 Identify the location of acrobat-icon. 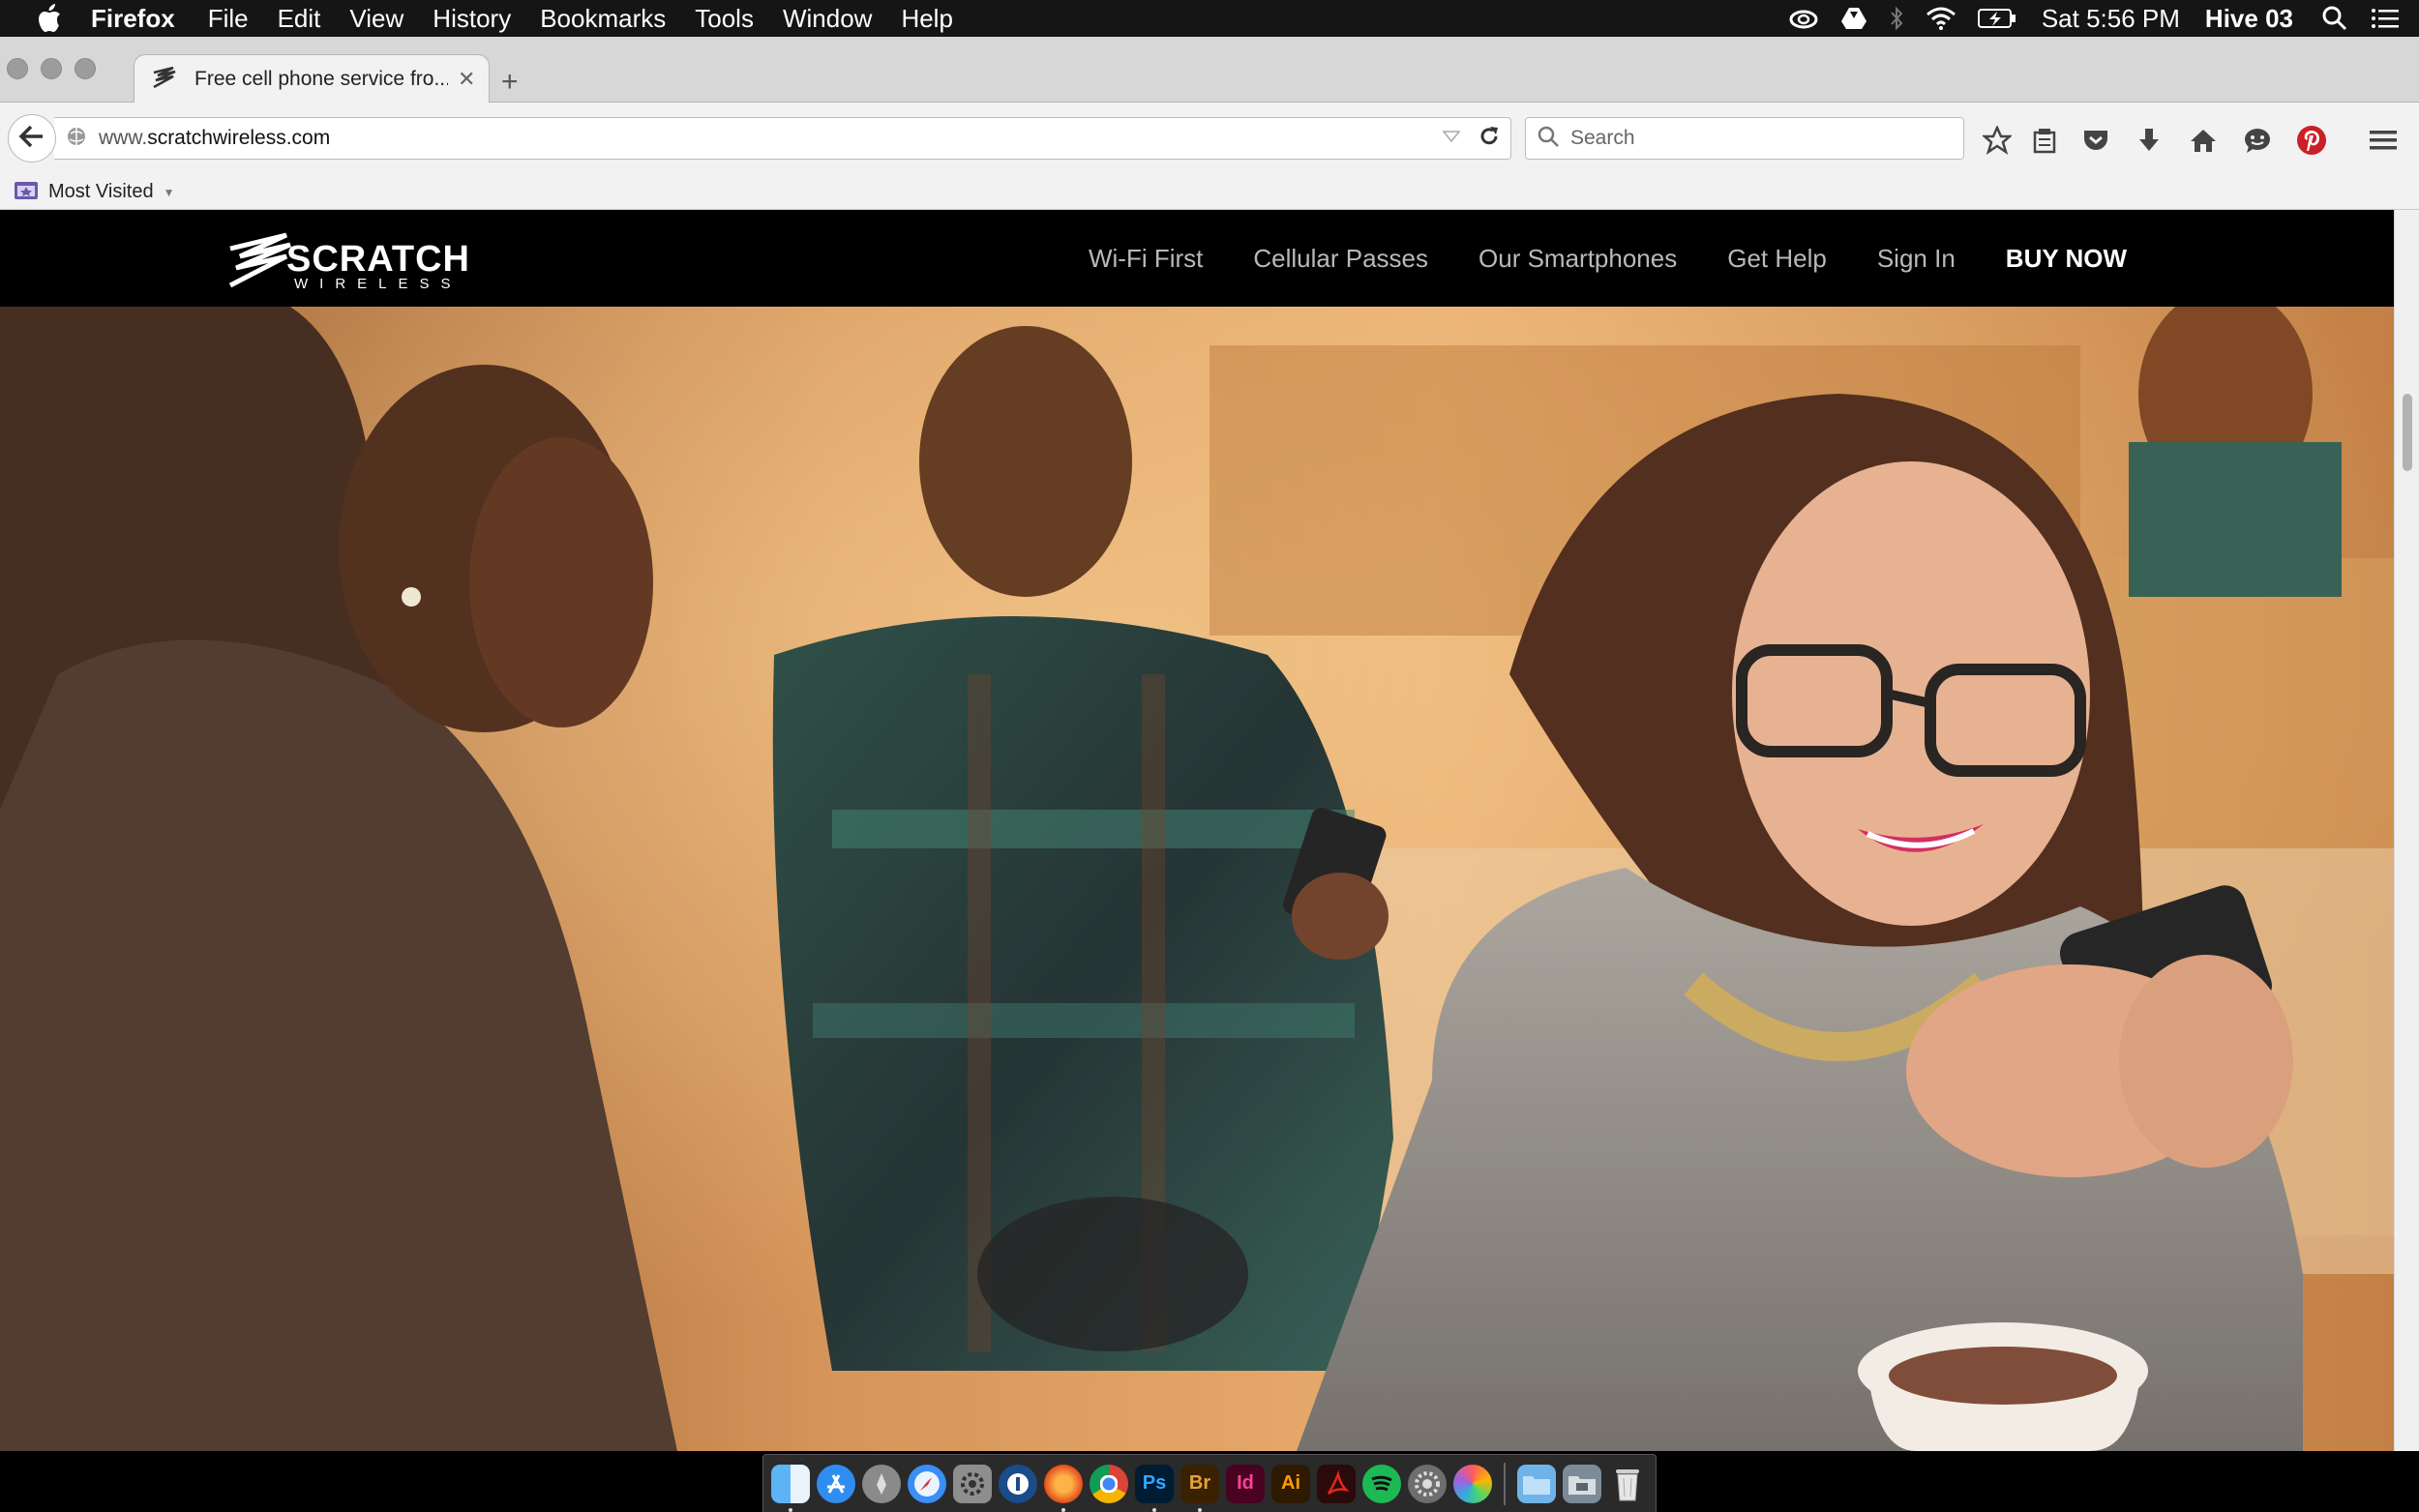
(1337, 1483).